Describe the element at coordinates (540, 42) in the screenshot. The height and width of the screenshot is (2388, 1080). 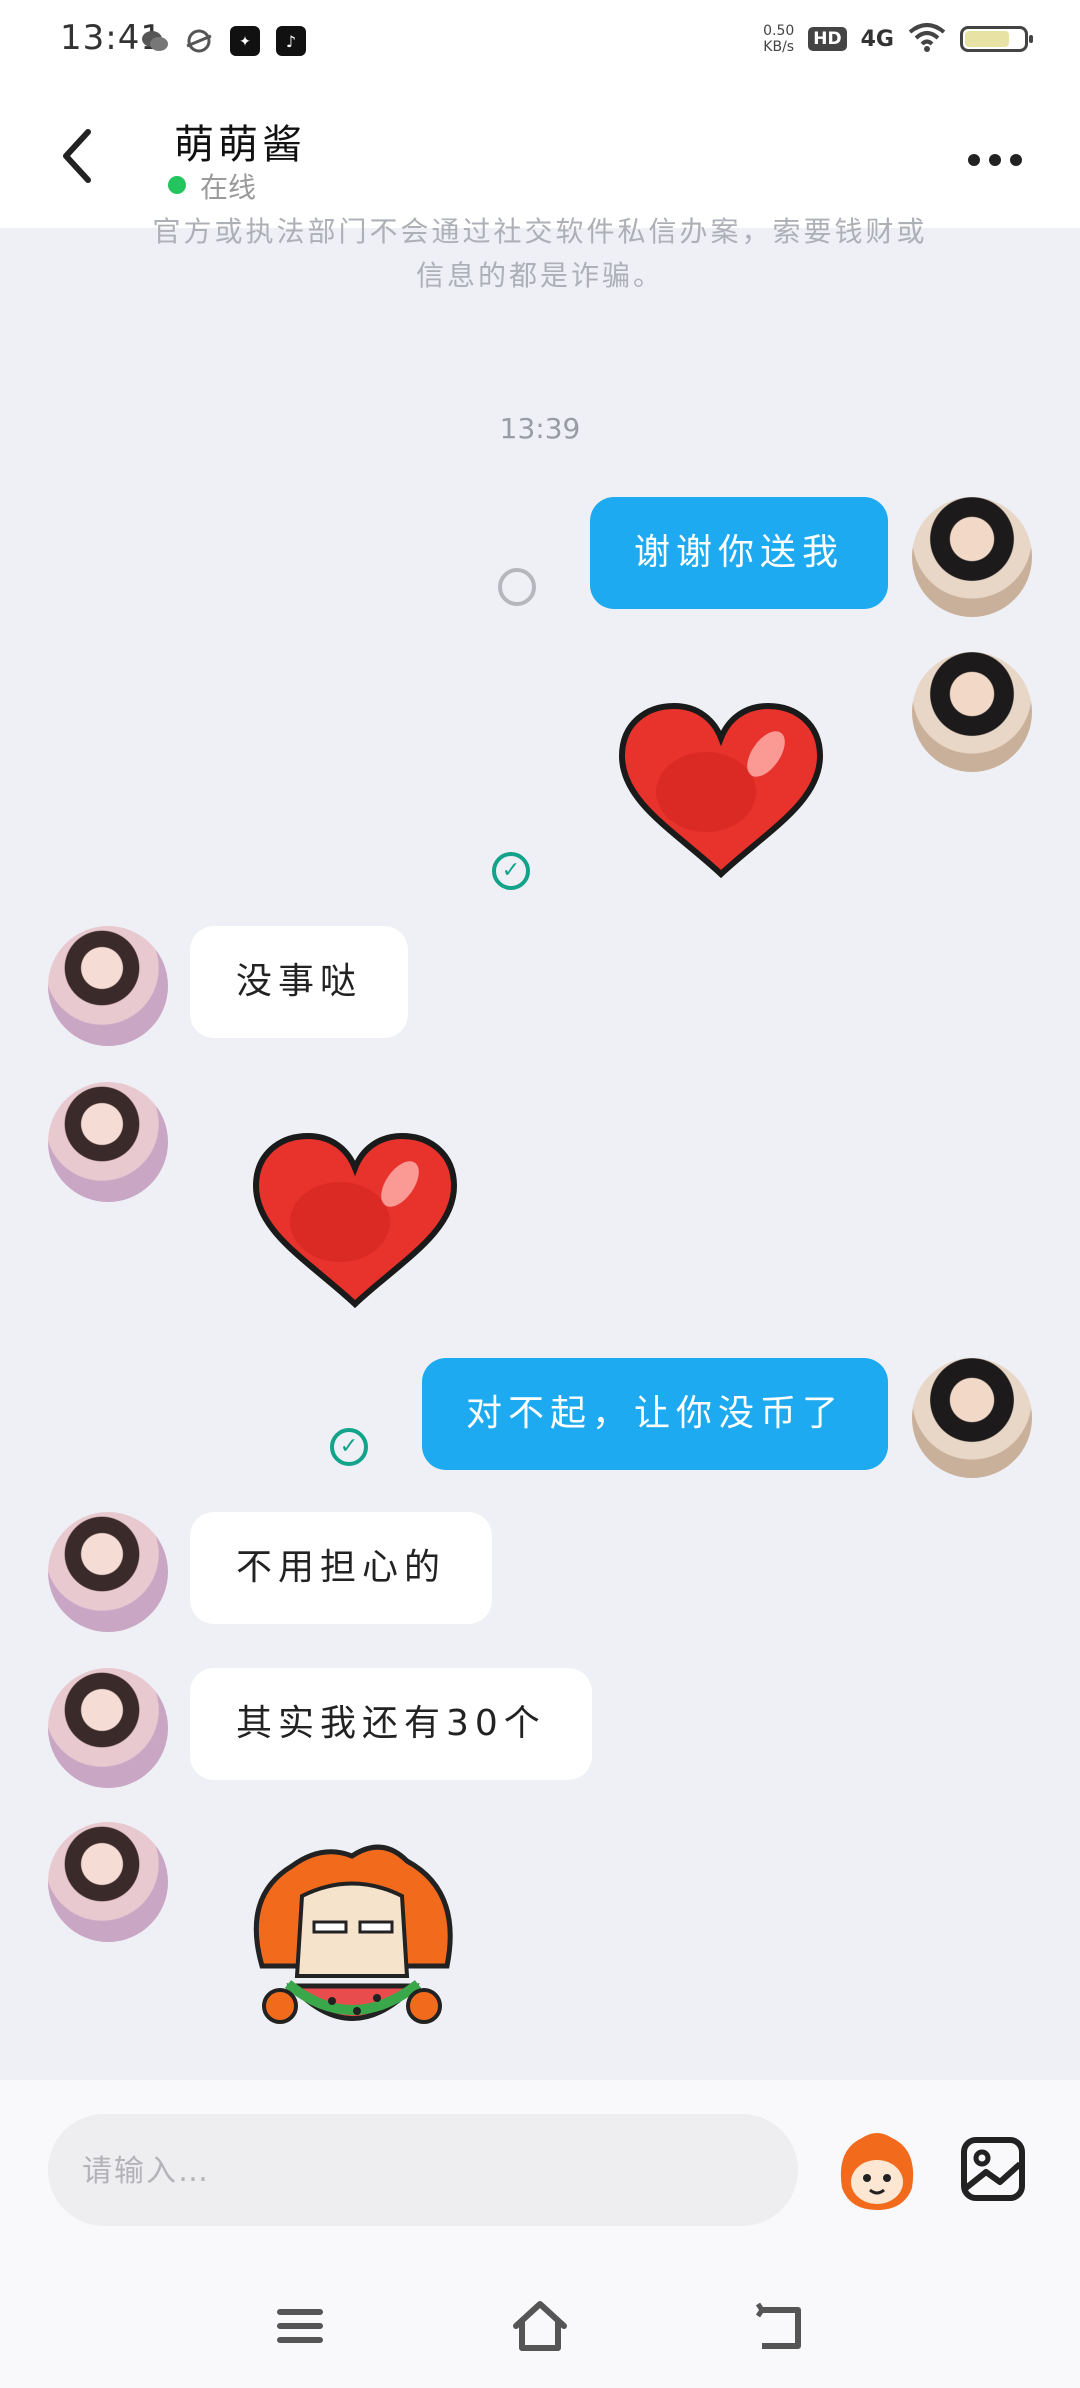
I see `status-bar: 13:41 ✦ ♪ 0.50 KB/s HD 4G` at that location.